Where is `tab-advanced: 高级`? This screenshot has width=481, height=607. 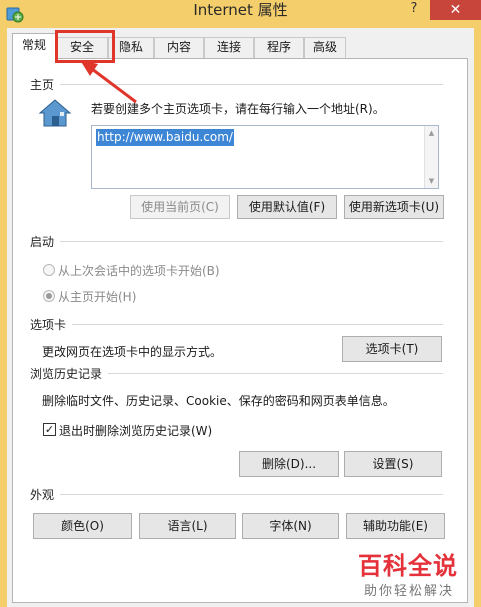 tab-advanced: 高级 is located at coordinates (325, 47).